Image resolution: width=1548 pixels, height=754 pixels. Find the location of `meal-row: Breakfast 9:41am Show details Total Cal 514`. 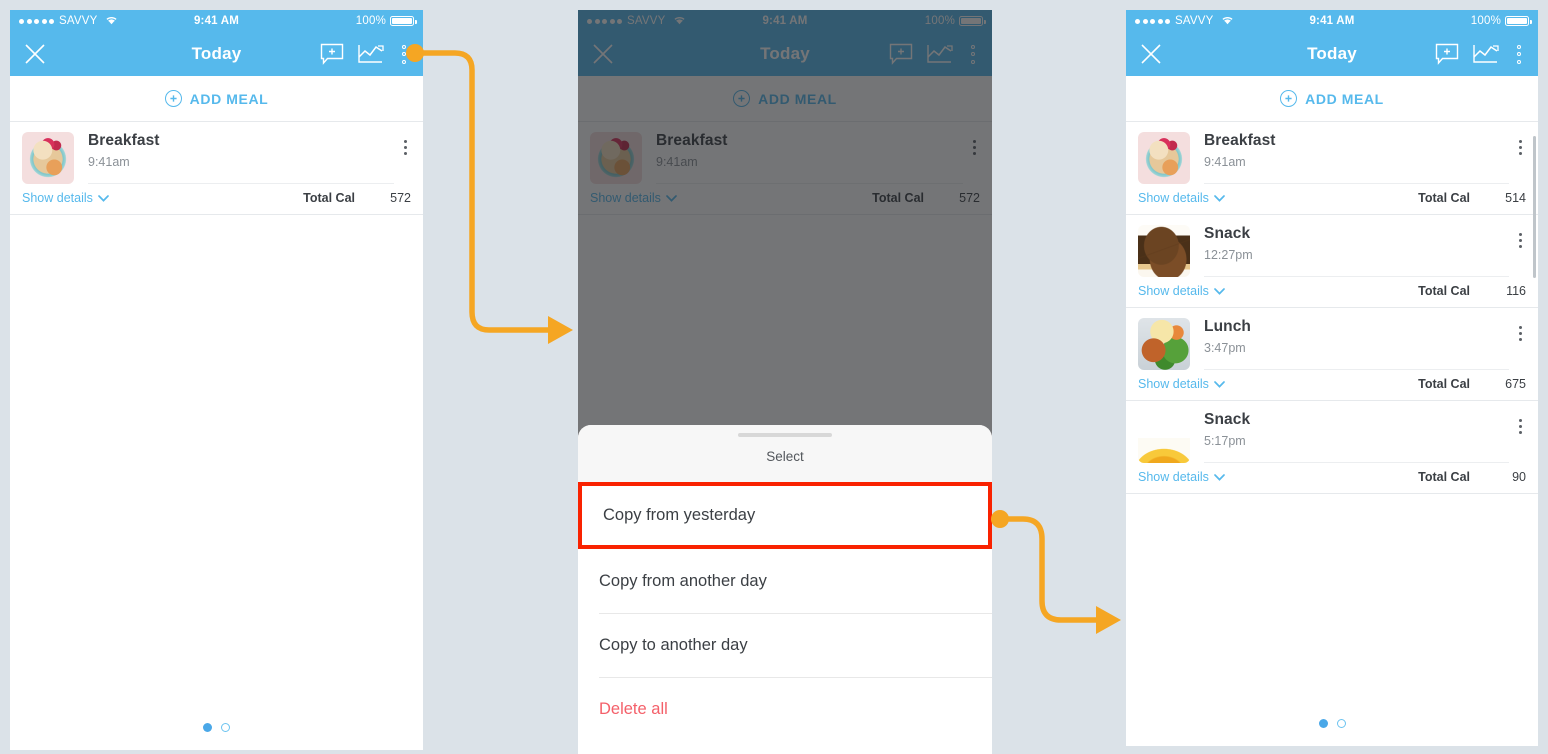

meal-row: Breakfast 9:41am Show details Total Cal 514 is located at coordinates (1332, 168).